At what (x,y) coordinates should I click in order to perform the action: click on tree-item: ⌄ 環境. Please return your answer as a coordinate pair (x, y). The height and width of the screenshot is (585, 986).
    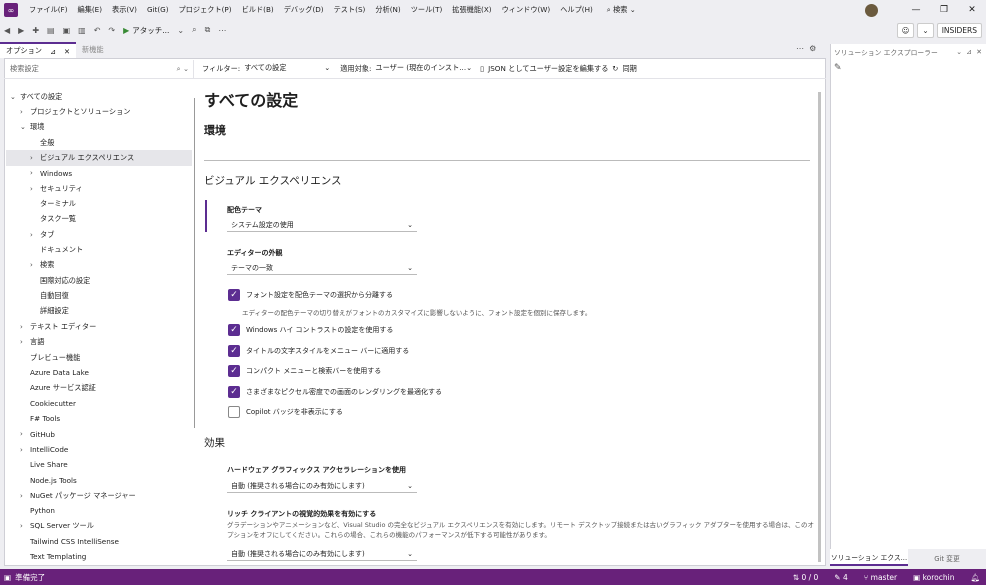
    Looking at the image, I should click on (99, 127).